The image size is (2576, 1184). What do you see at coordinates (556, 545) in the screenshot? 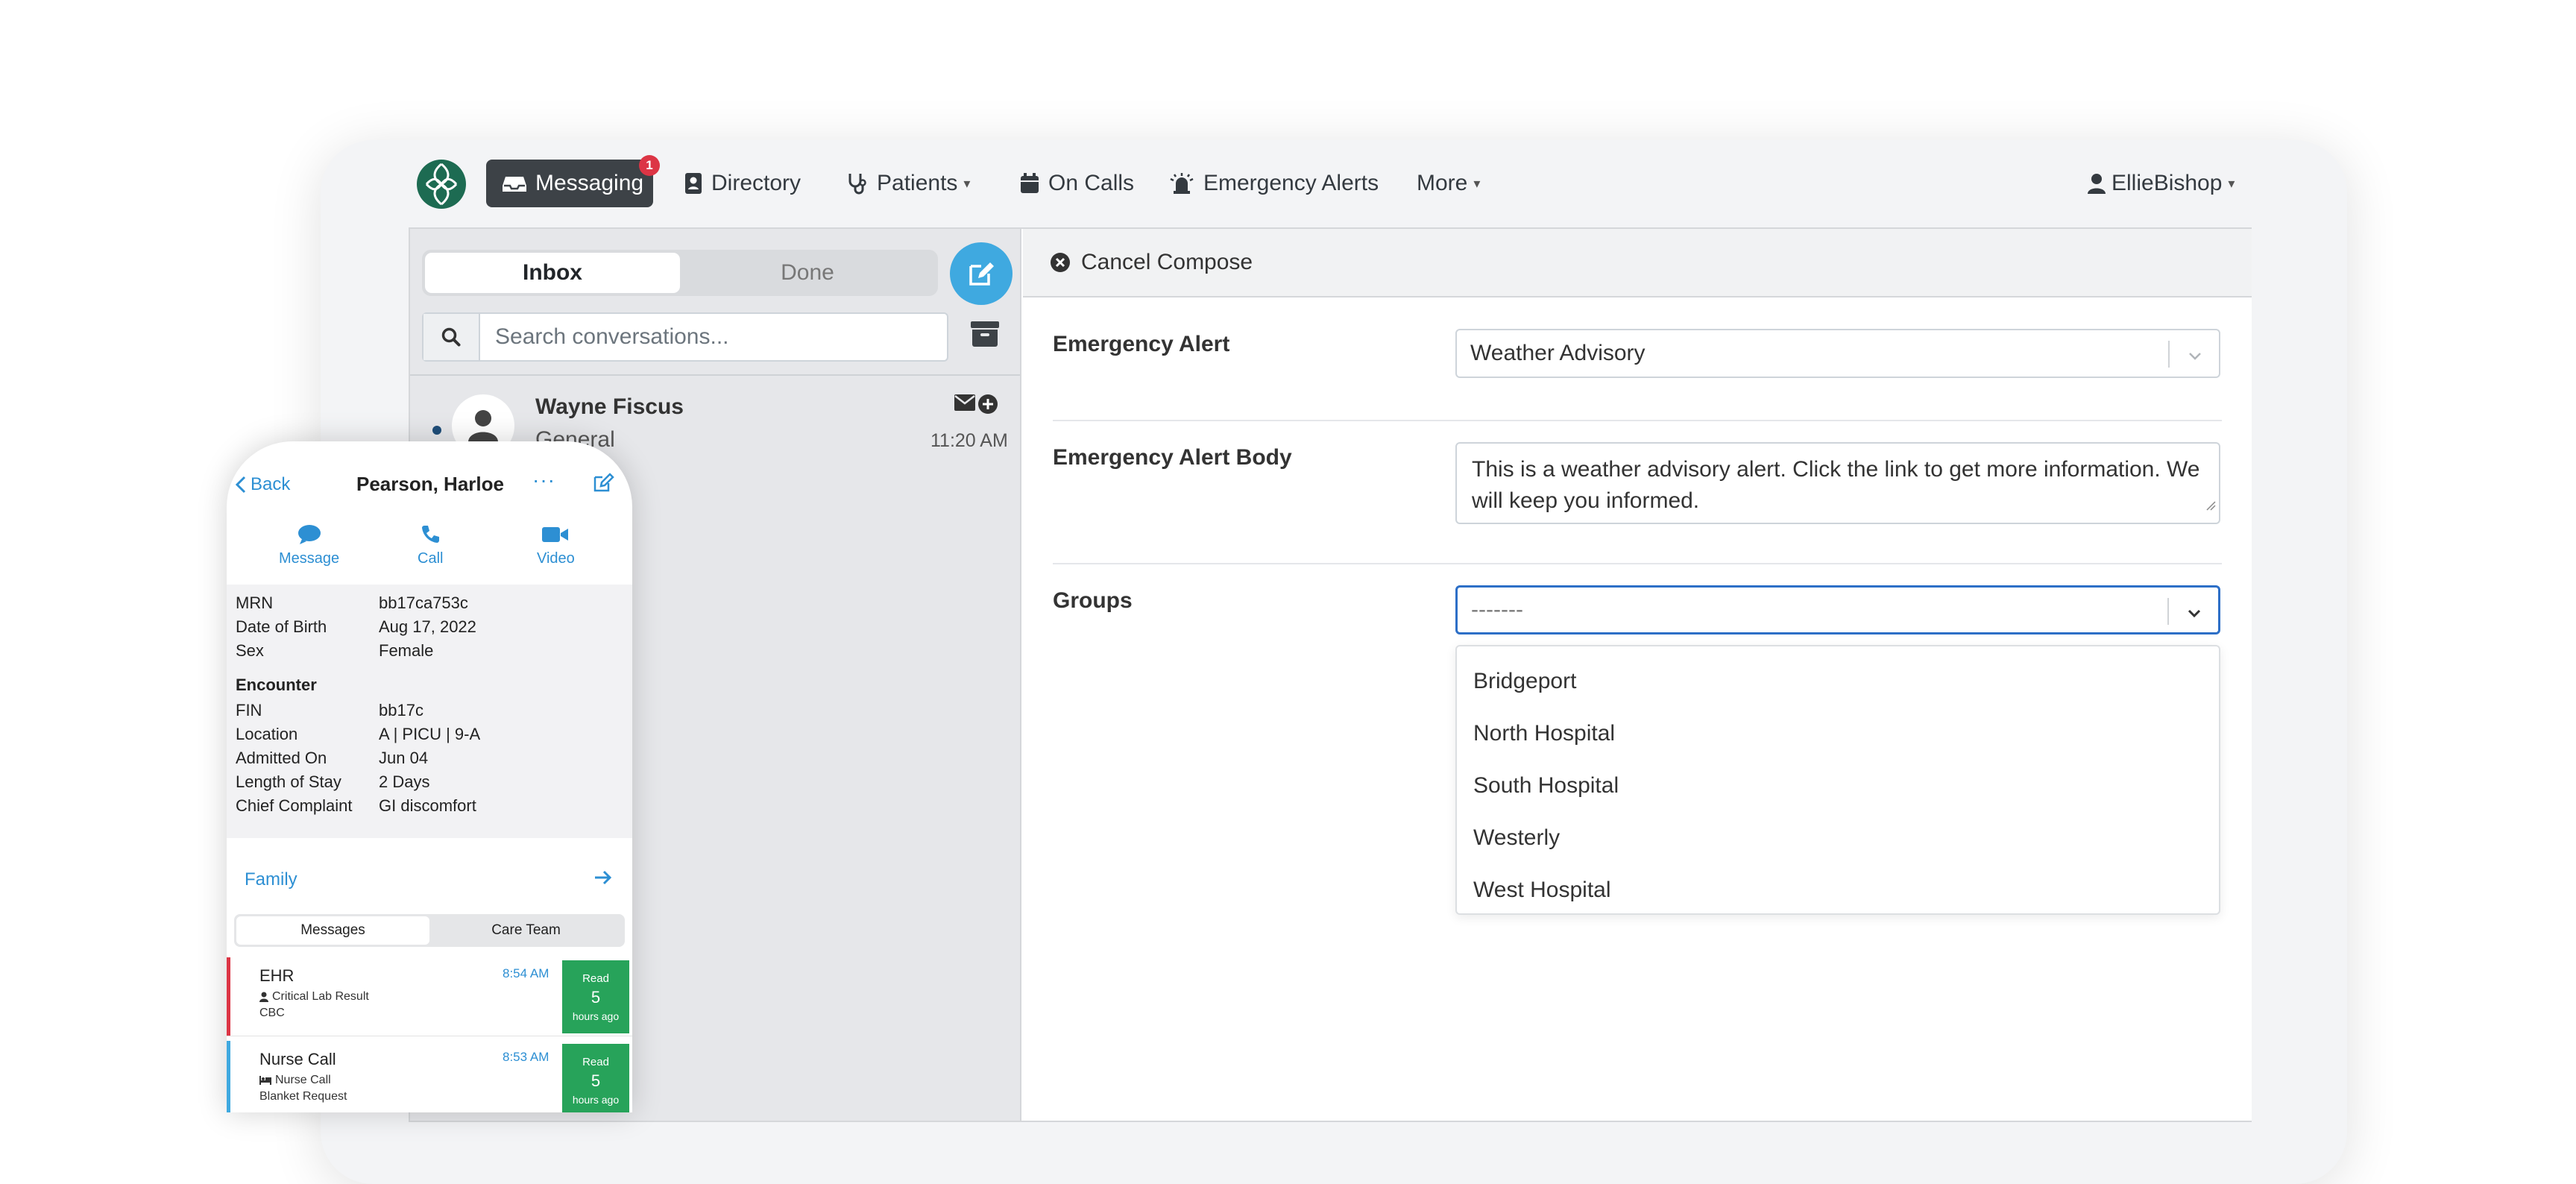
I see `video-action: Video` at bounding box center [556, 545].